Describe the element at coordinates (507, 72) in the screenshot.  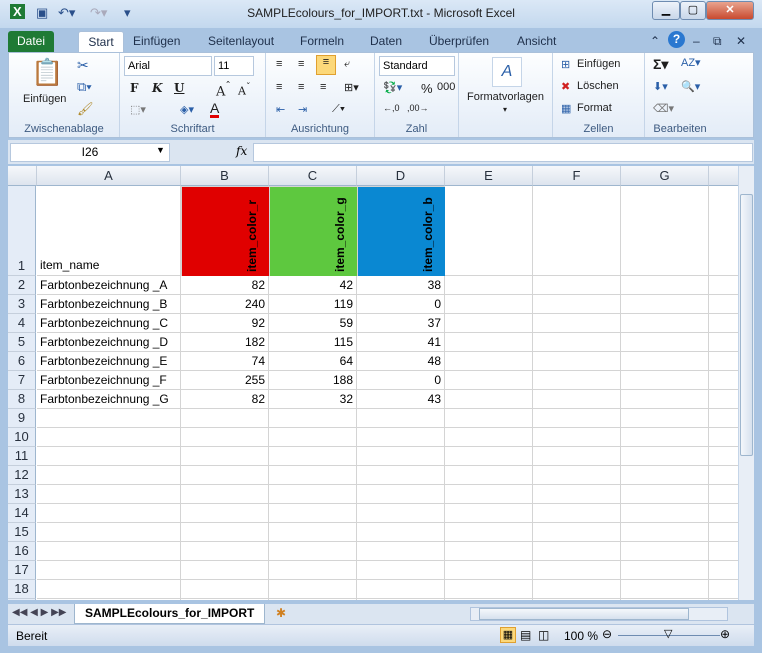
I see `styles-icon: A` at that location.